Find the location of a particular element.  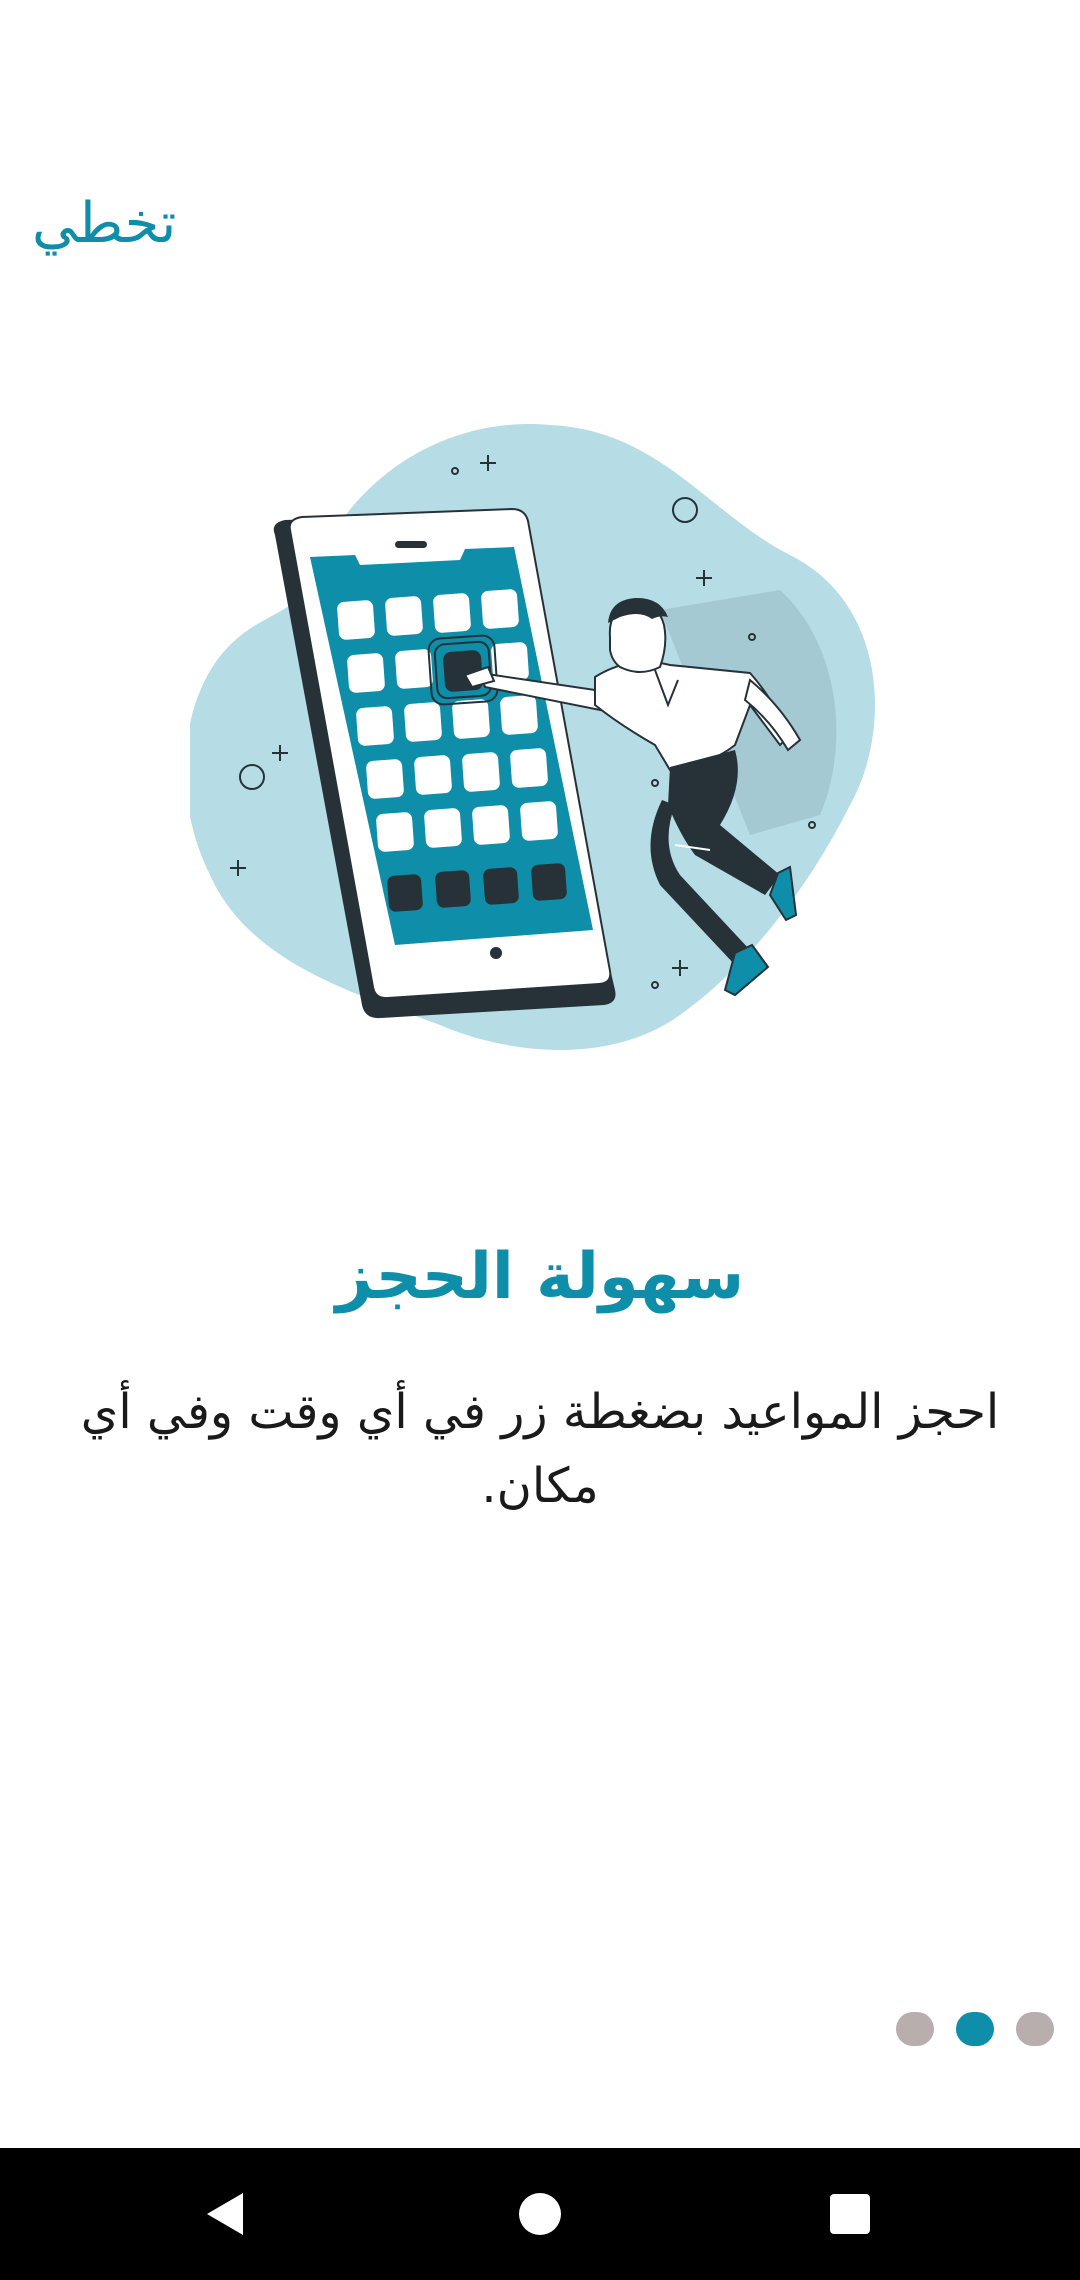

back-button is located at coordinates (225, 2214).